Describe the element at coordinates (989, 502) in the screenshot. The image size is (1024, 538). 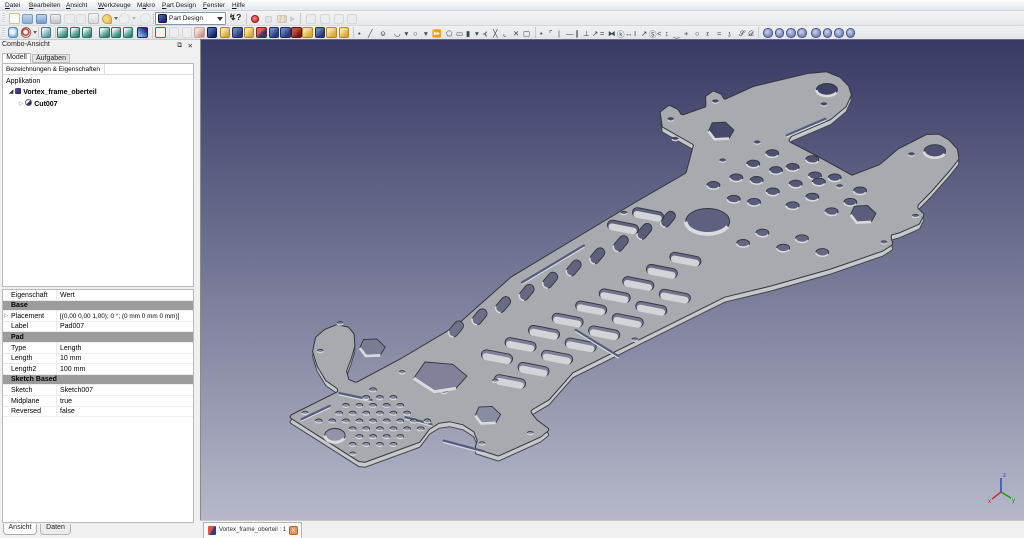
I see `svg-text: x` at that location.